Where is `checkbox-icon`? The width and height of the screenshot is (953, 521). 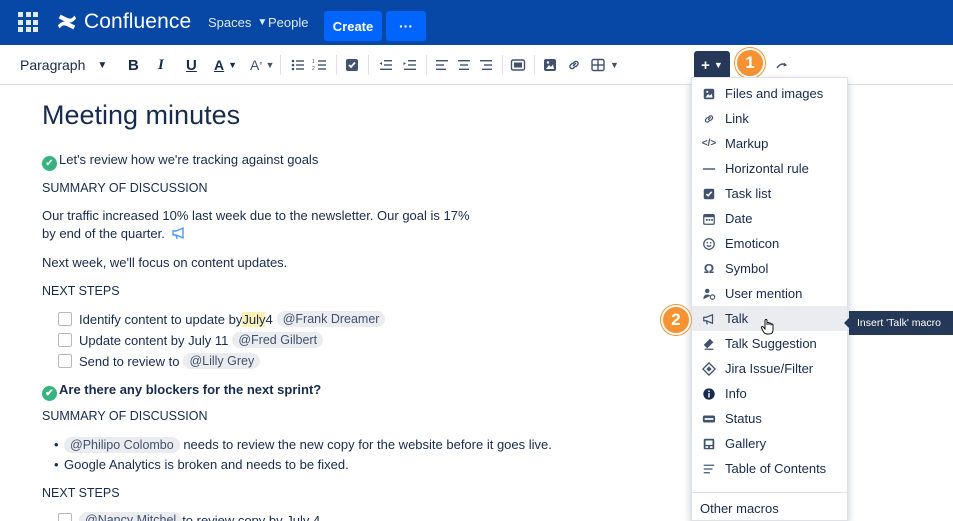 checkbox-icon is located at coordinates (709, 194).